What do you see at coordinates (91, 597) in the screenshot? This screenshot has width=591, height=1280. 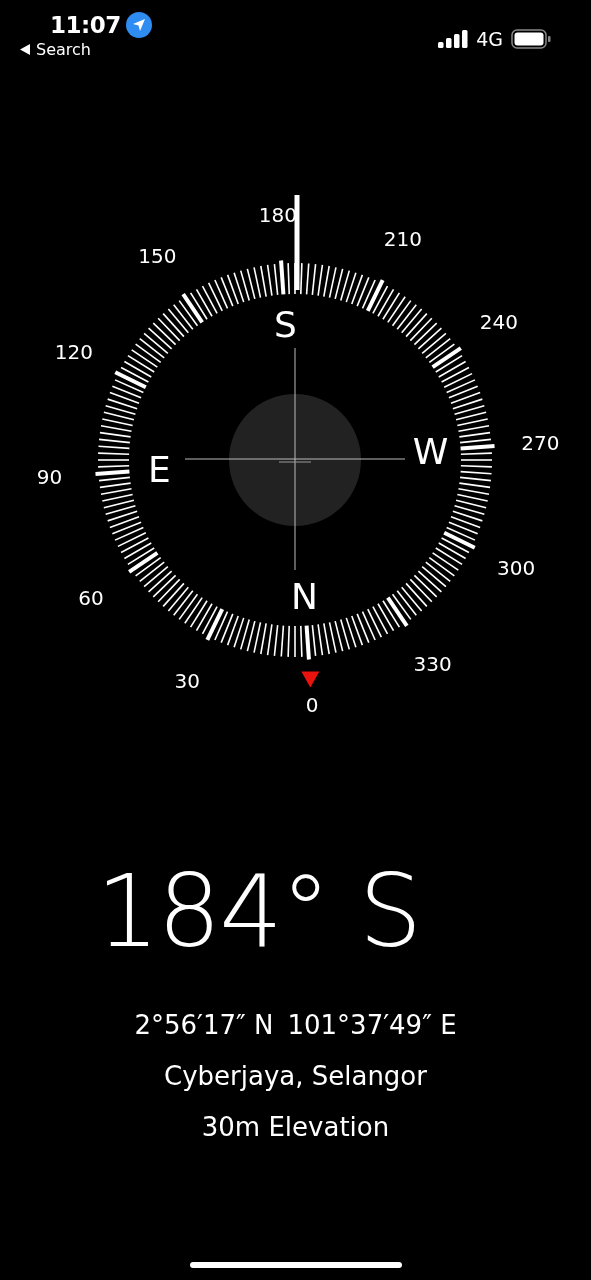 I see `degree-label: 60` at bounding box center [91, 597].